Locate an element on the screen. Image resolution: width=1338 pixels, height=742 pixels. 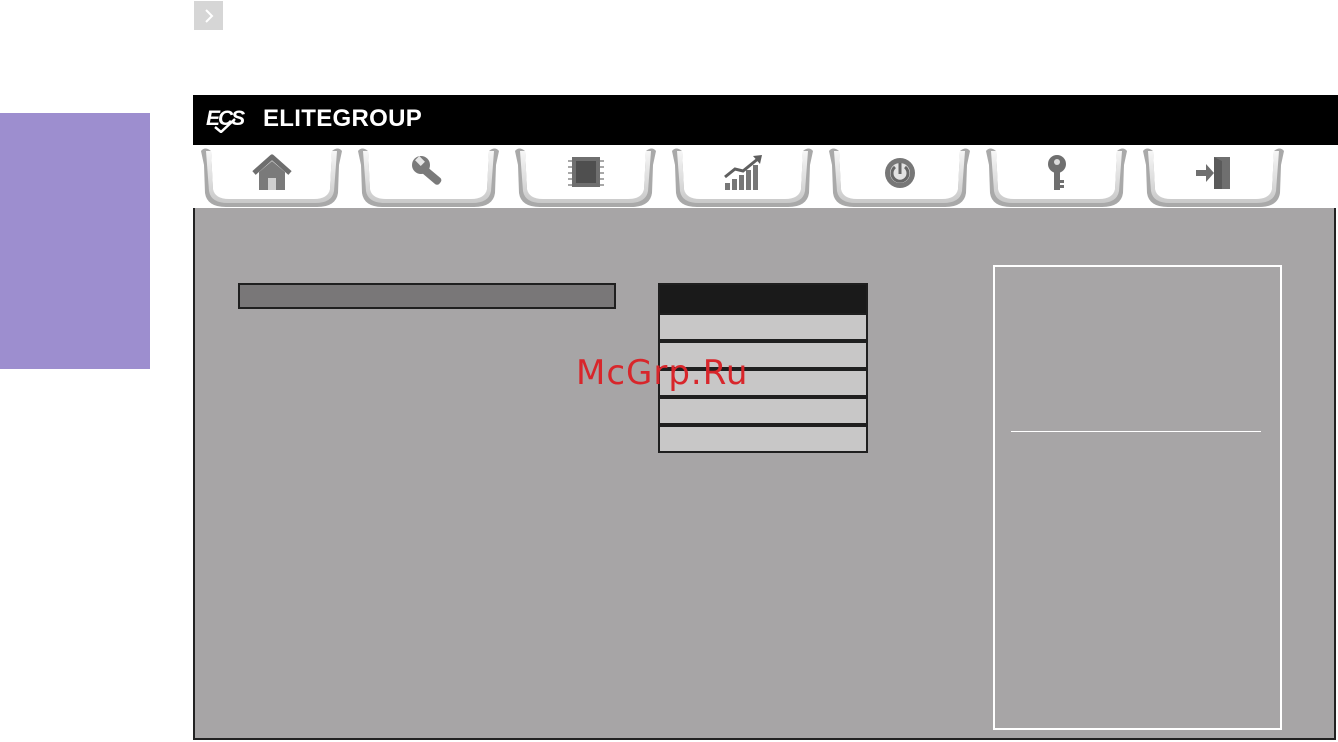
option-list-header is located at coordinates (763, 300).